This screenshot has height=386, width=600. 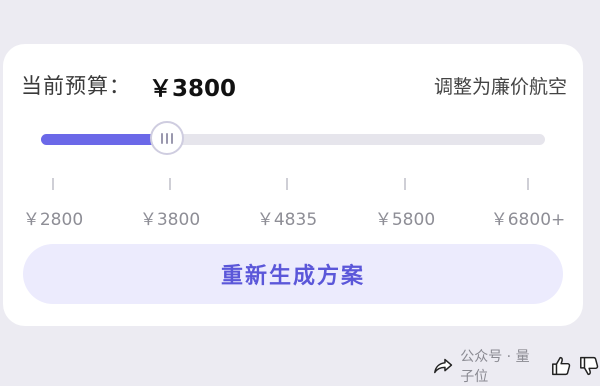 I want to click on budget-slider-track, so click(x=293, y=139).